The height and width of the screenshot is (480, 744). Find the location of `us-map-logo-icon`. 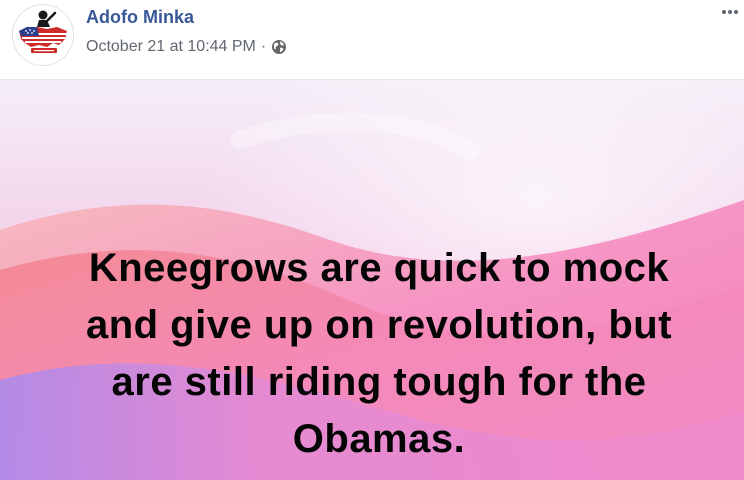

us-map-logo-icon is located at coordinates (43, 35).